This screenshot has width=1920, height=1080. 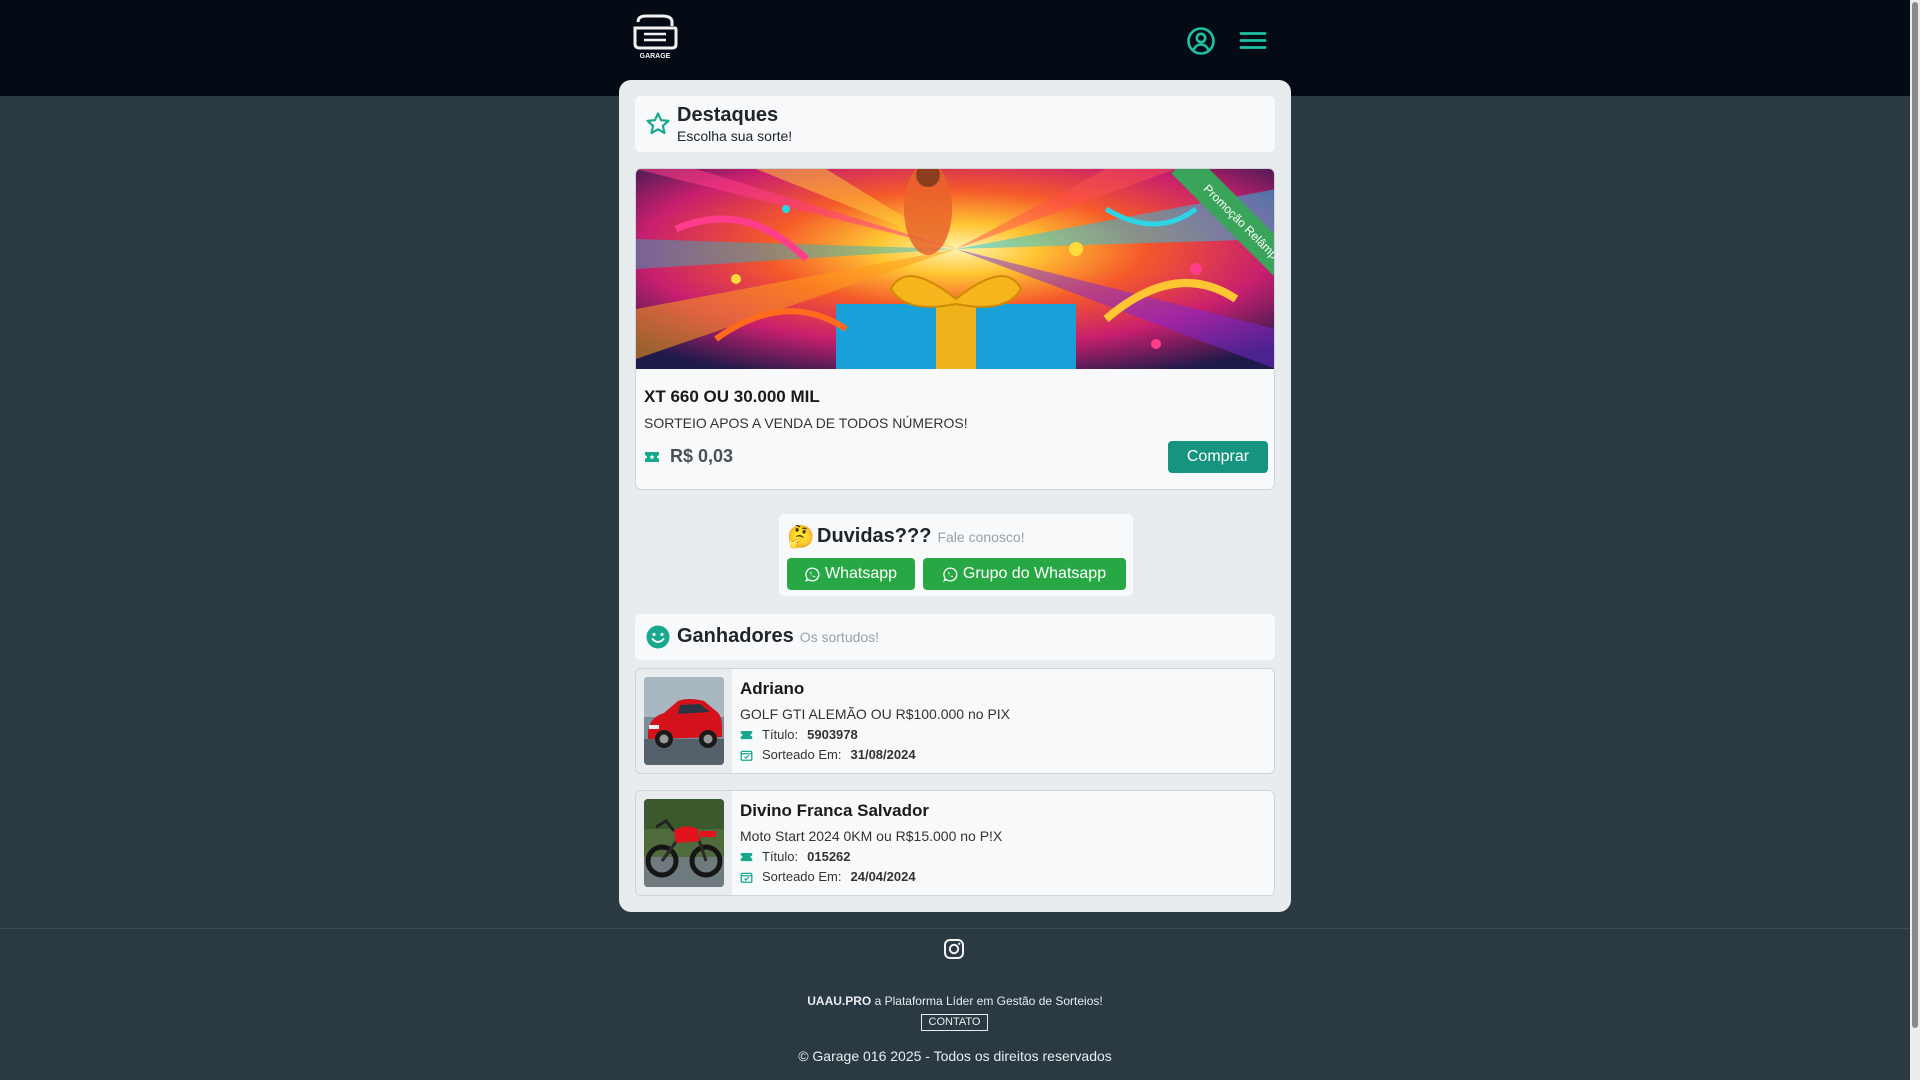 What do you see at coordinates (832, 734) in the screenshot?
I see `winner-ticket-number: 5903978` at bounding box center [832, 734].